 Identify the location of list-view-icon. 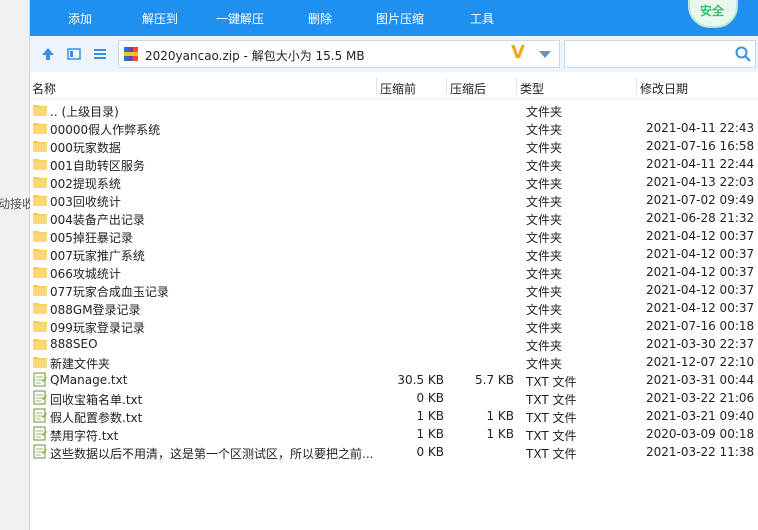
(100, 54).